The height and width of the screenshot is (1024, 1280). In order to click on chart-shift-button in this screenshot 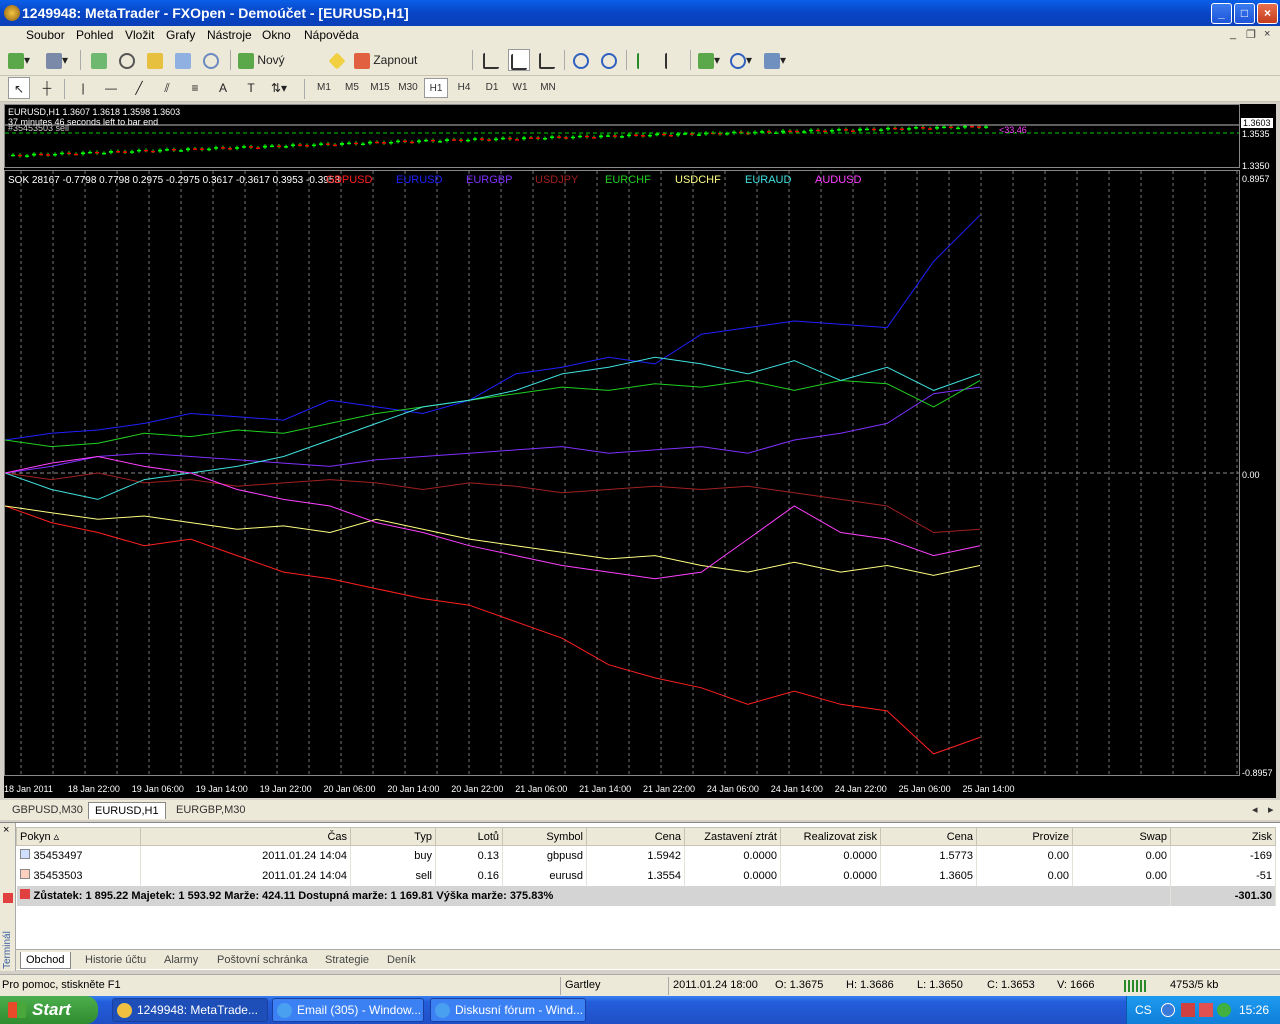, I will do `click(673, 60)`.